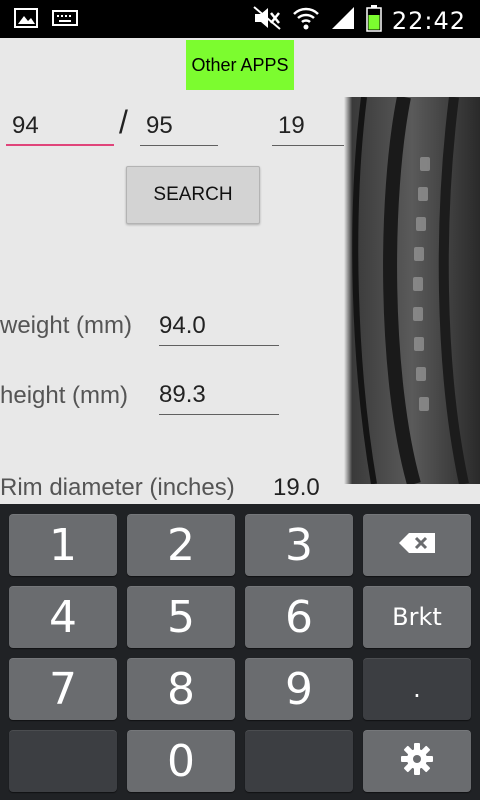 This screenshot has height=800, width=480. I want to click on gear-icon, so click(417, 761).